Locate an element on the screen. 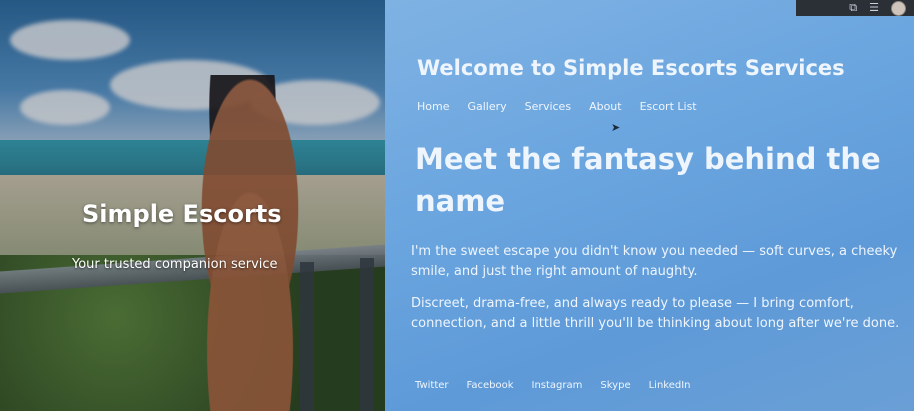  reading-list-icon: ☰ is located at coordinates (874, 8).